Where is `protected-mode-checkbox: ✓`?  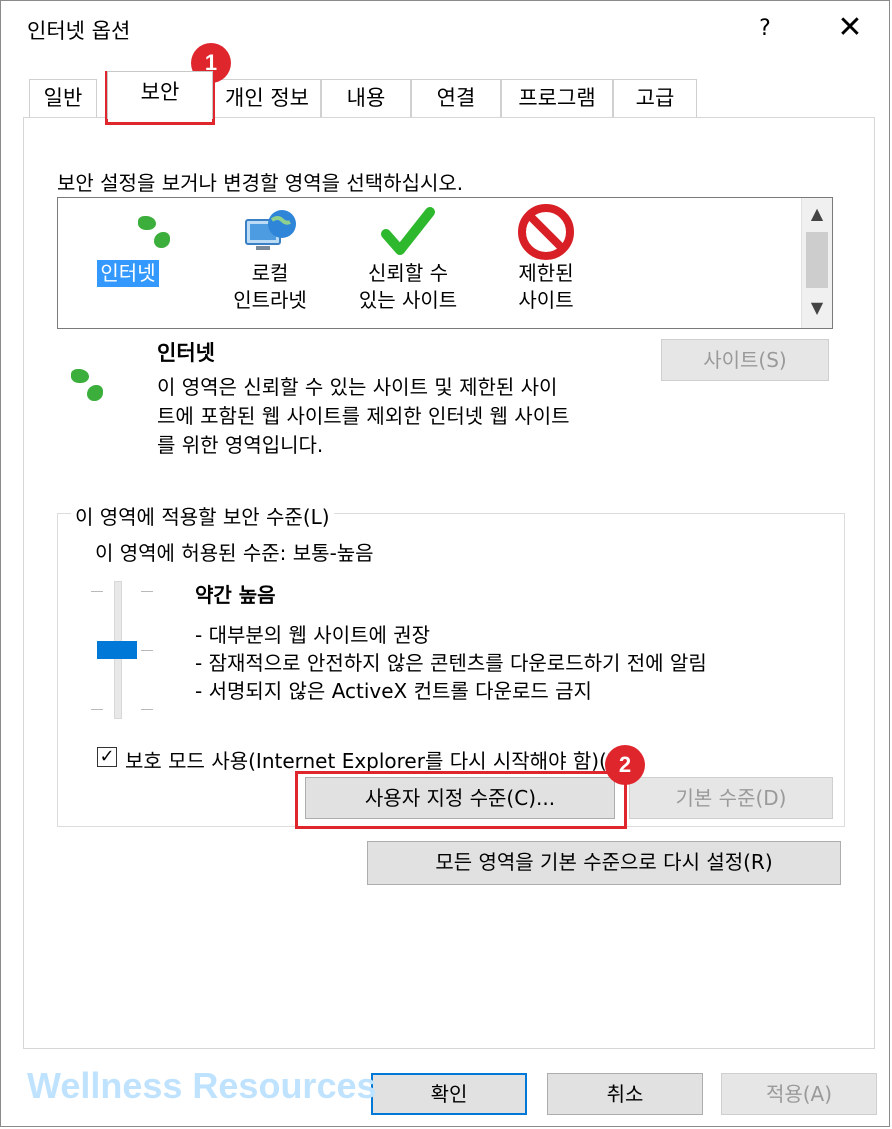
protected-mode-checkbox: ✓ is located at coordinates (107, 757).